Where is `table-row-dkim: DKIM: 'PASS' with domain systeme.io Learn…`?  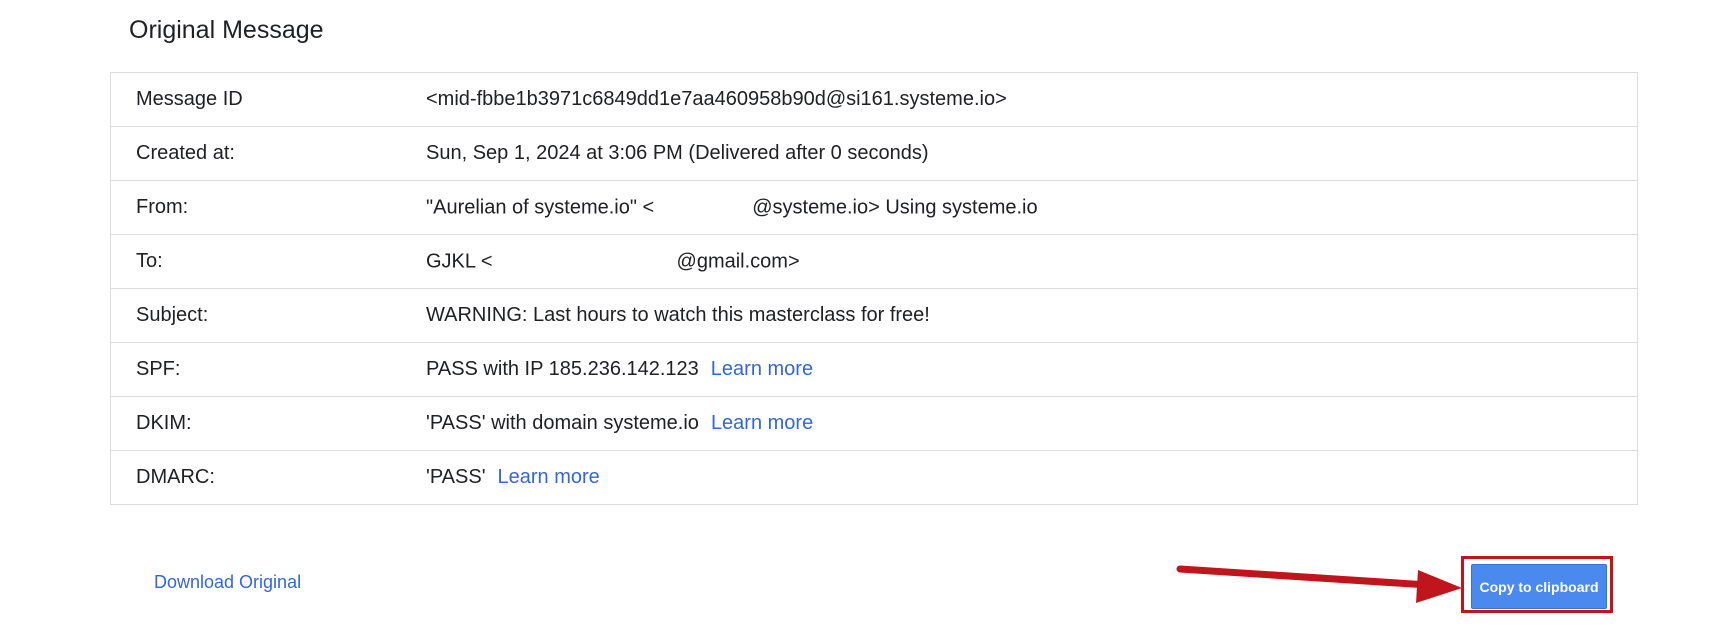 table-row-dkim: DKIM: 'PASS' with domain systeme.io Learn… is located at coordinates (874, 423).